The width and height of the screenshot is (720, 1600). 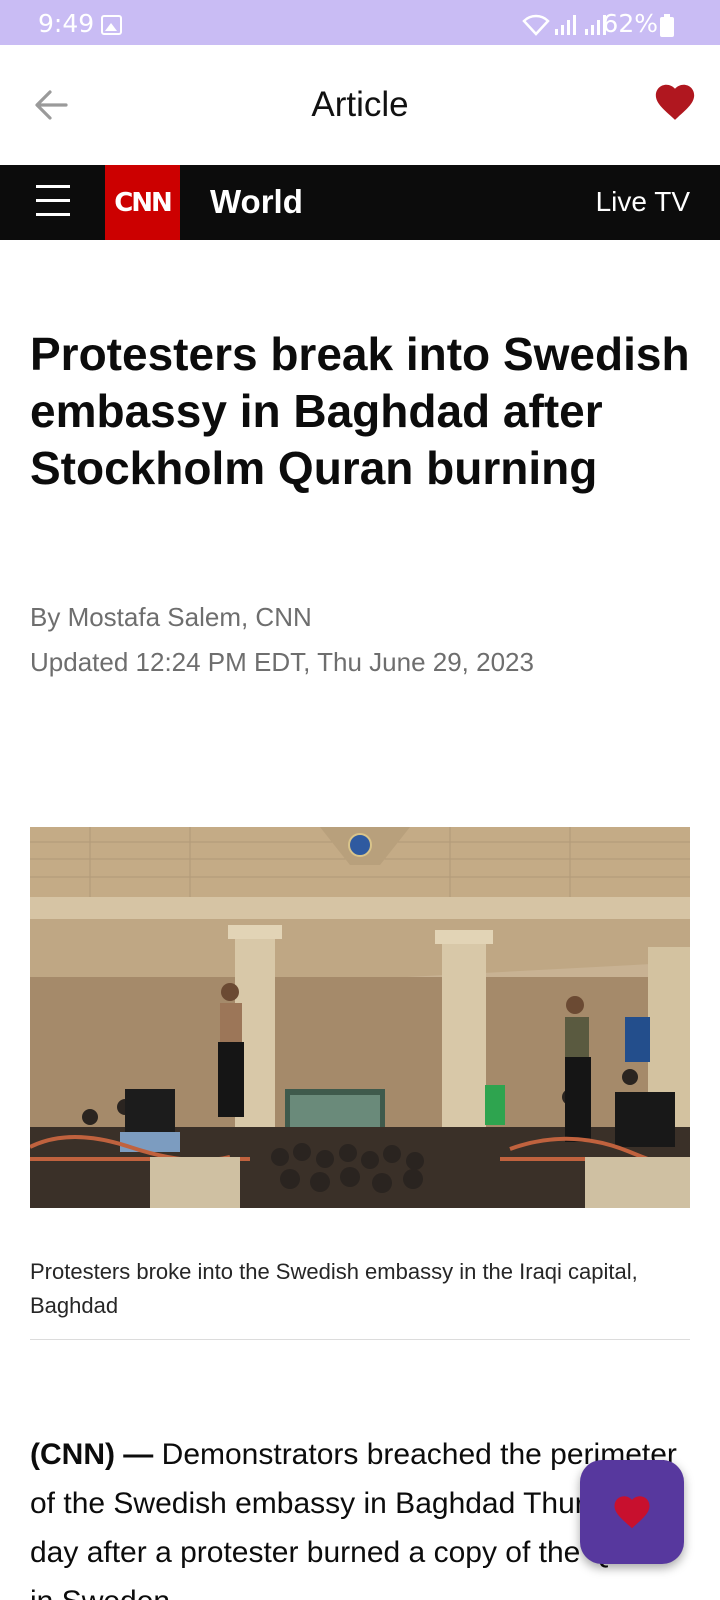 What do you see at coordinates (630, 23) in the screenshot?
I see `battery-percentage: 62%` at bounding box center [630, 23].